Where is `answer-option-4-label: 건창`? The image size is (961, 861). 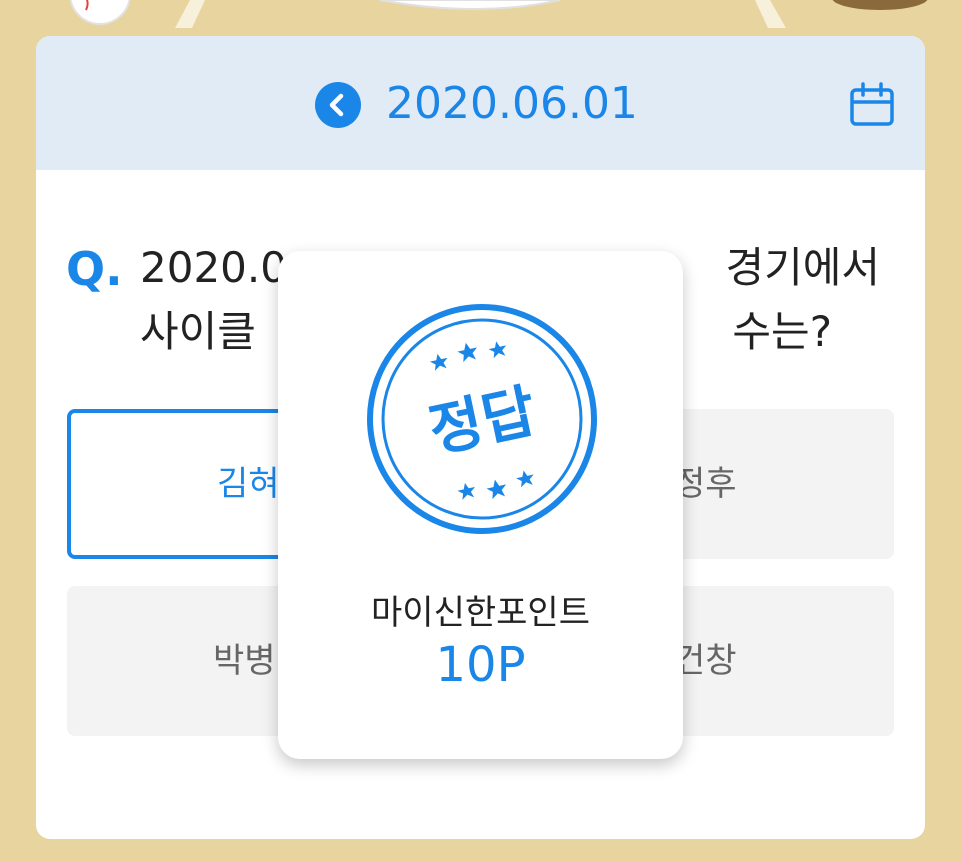 answer-option-4-label: 건창 is located at coordinates (705, 661).